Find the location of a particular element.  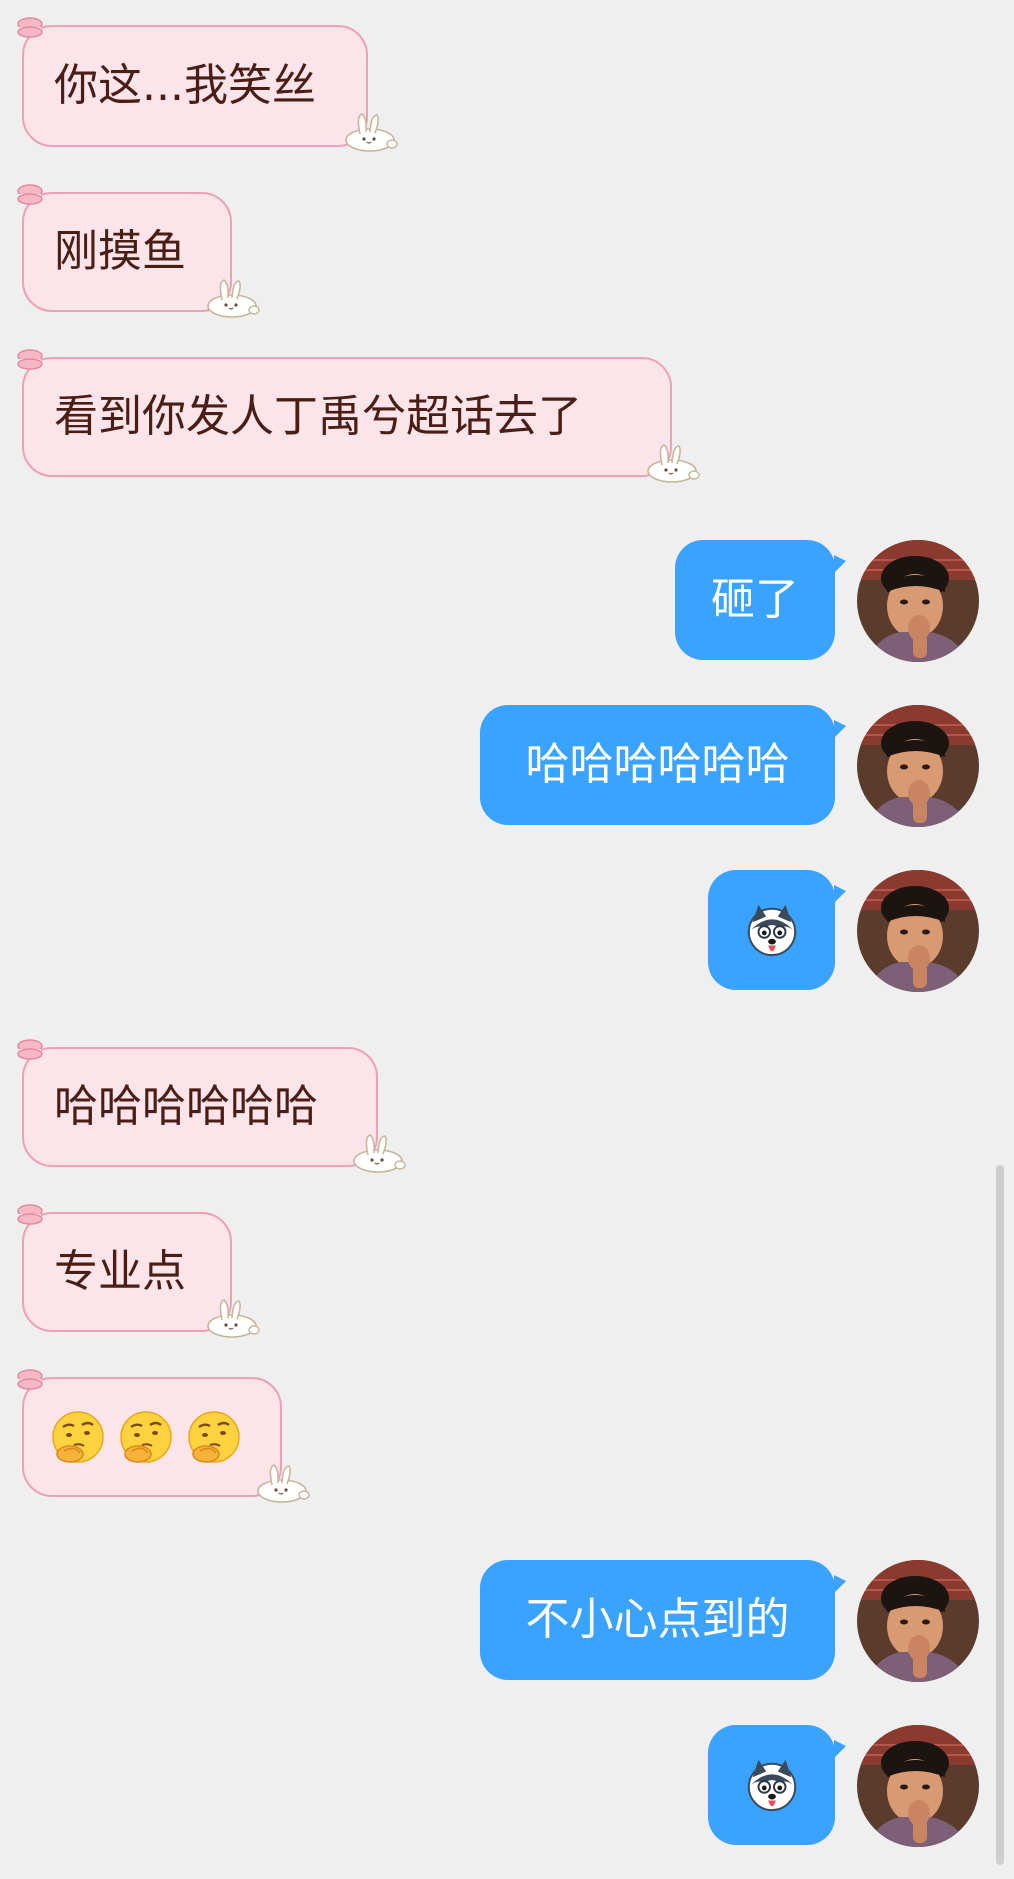

message-incoming: 你这...我笑丝 is located at coordinates (507, 75).